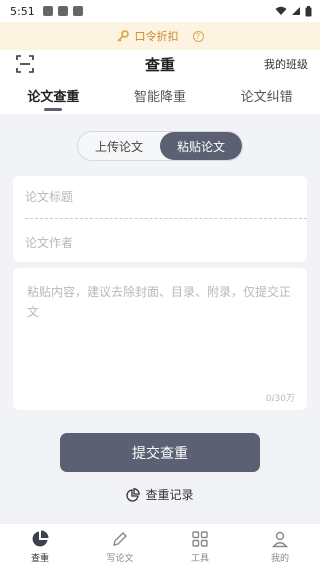 Image resolution: width=320 pixels, height=569 pixels. I want to click on tab-plagiarism-check: 论文查重, so click(53, 96).